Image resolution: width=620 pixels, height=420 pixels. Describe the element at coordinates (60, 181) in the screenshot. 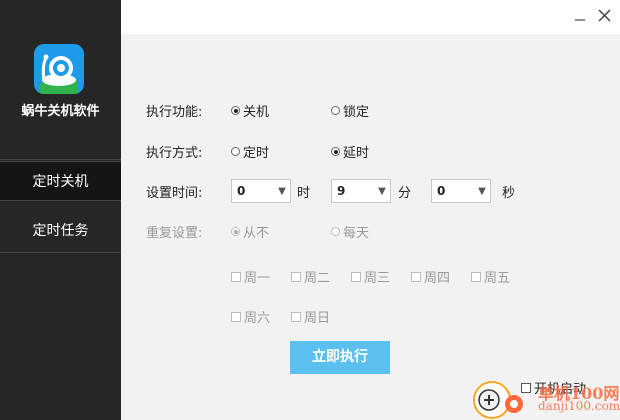

I see `nav-item-timed-shutdown: 定时关机` at that location.